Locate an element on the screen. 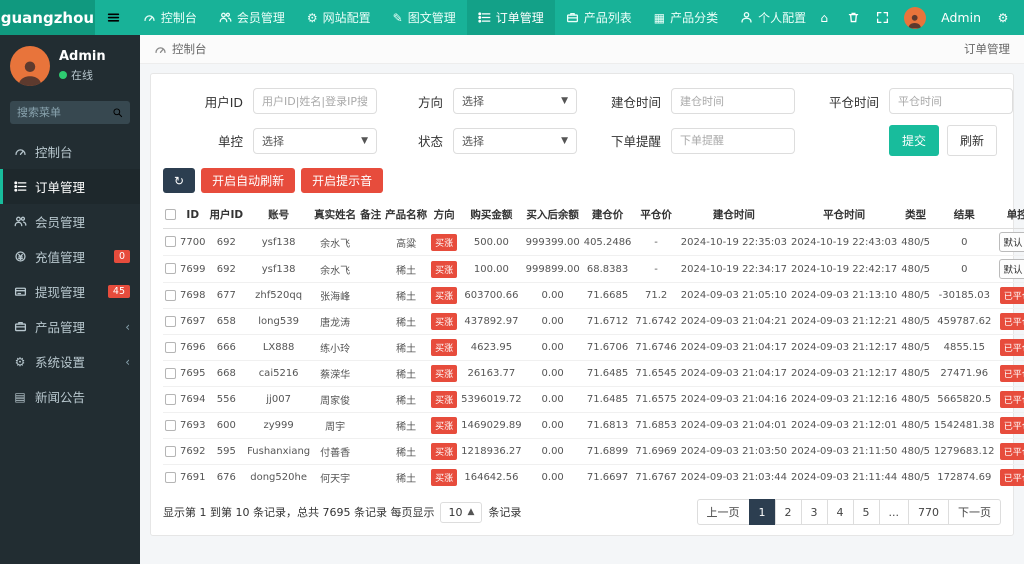 This screenshot has width=1024, height=564. page-button: 4 is located at coordinates (840, 512).